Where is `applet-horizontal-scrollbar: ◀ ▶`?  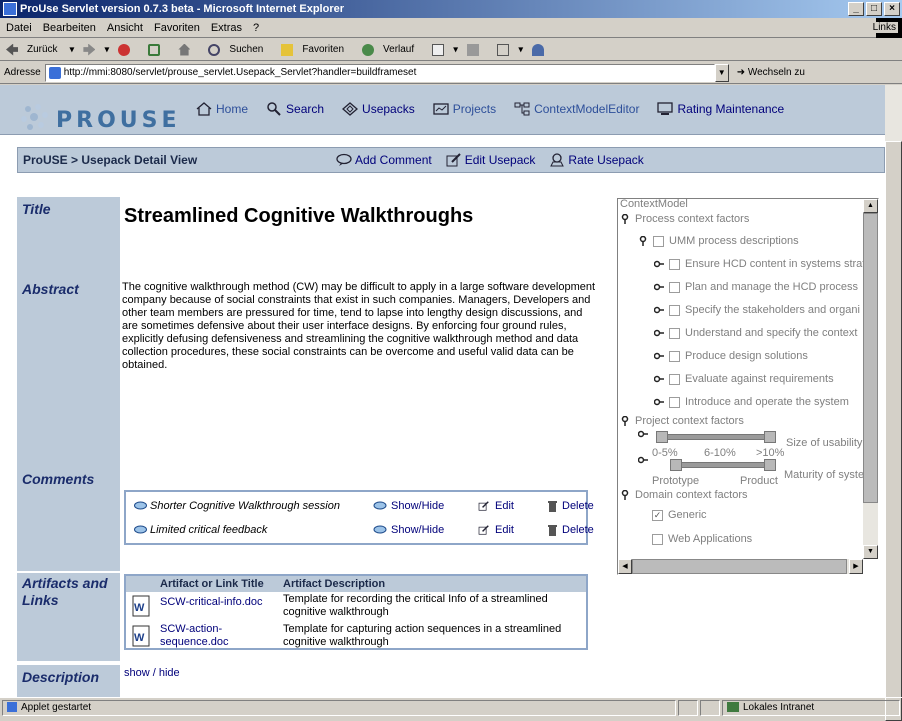
applet-horizontal-scrollbar: ◀ ▶ is located at coordinates (740, 566).